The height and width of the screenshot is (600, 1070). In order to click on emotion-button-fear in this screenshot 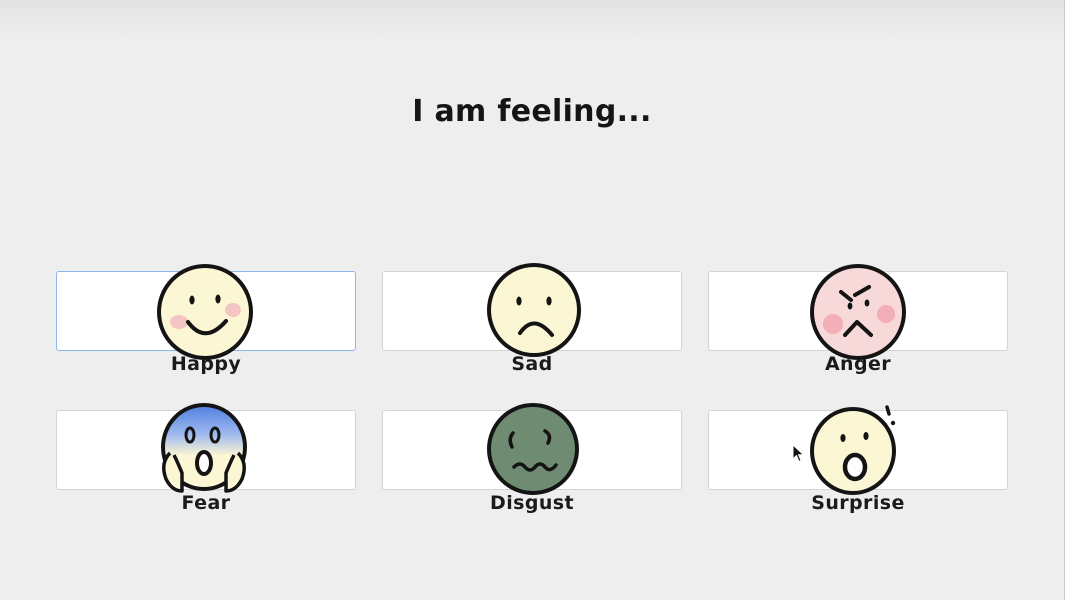, I will do `click(206, 450)`.